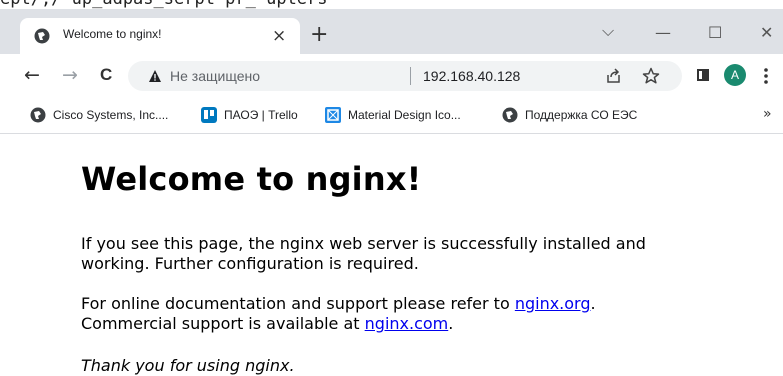  What do you see at coordinates (155, 76) in the screenshot?
I see `warning-icon` at bounding box center [155, 76].